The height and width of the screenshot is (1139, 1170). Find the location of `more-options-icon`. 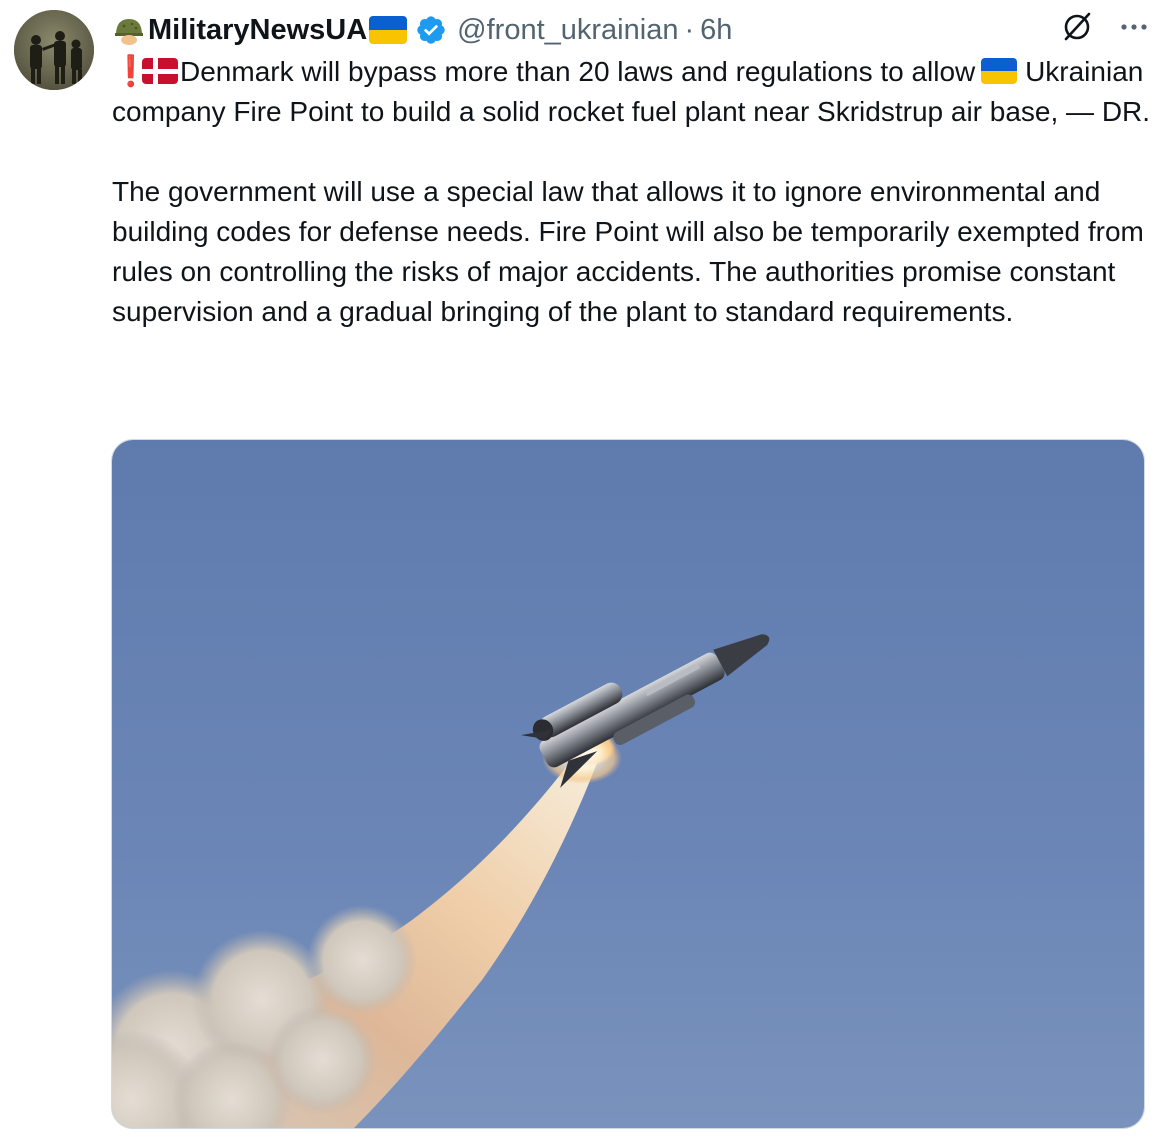

more-options-icon is located at coordinates (1134, 27).